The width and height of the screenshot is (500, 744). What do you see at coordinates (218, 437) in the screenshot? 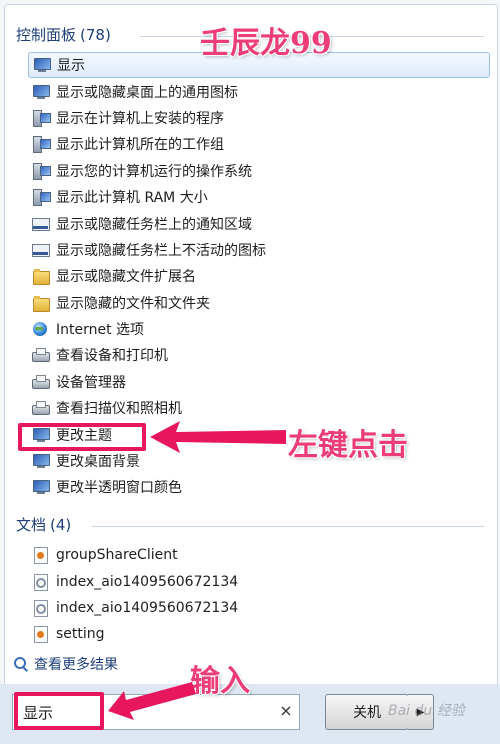
I see `arrow-to-theme` at bounding box center [218, 437].